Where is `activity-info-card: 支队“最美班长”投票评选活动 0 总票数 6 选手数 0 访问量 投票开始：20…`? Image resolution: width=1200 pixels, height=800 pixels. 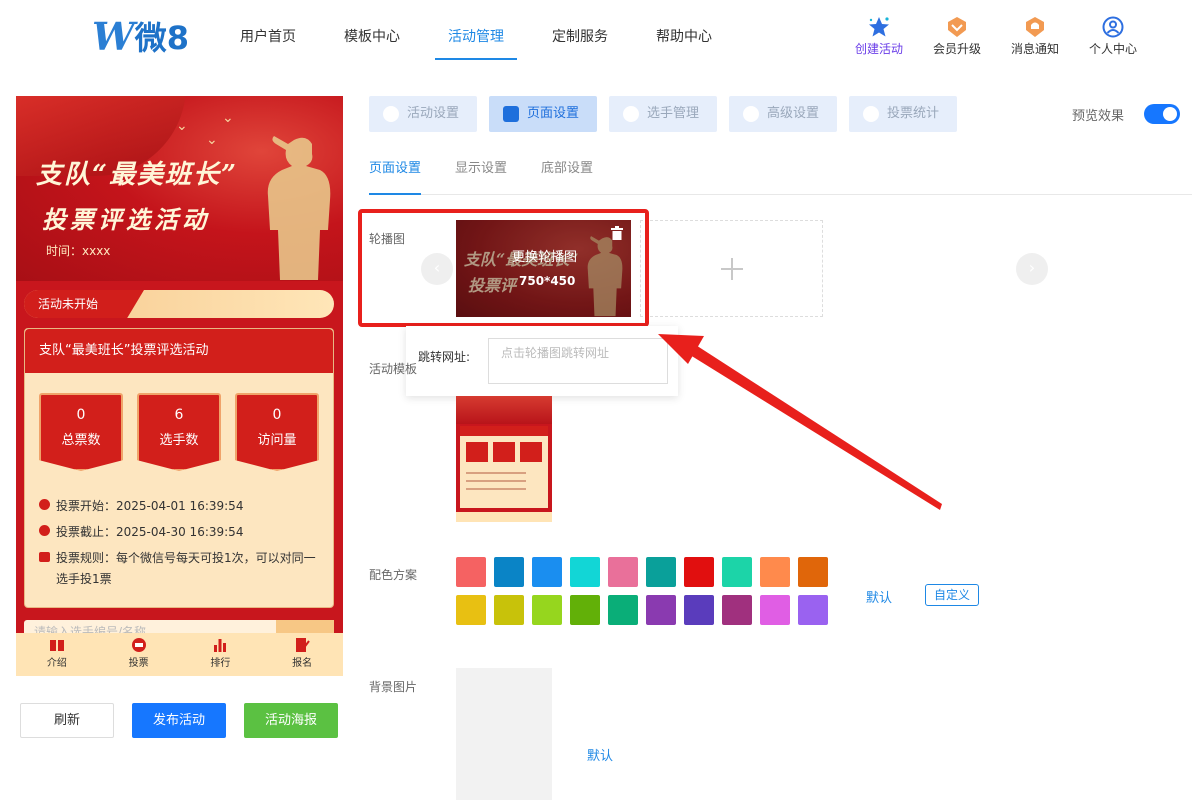 activity-info-card: 支队“最美班长”投票评选活动 0 总票数 6 选手数 0 访问量 投票开始：20… is located at coordinates (179, 468).